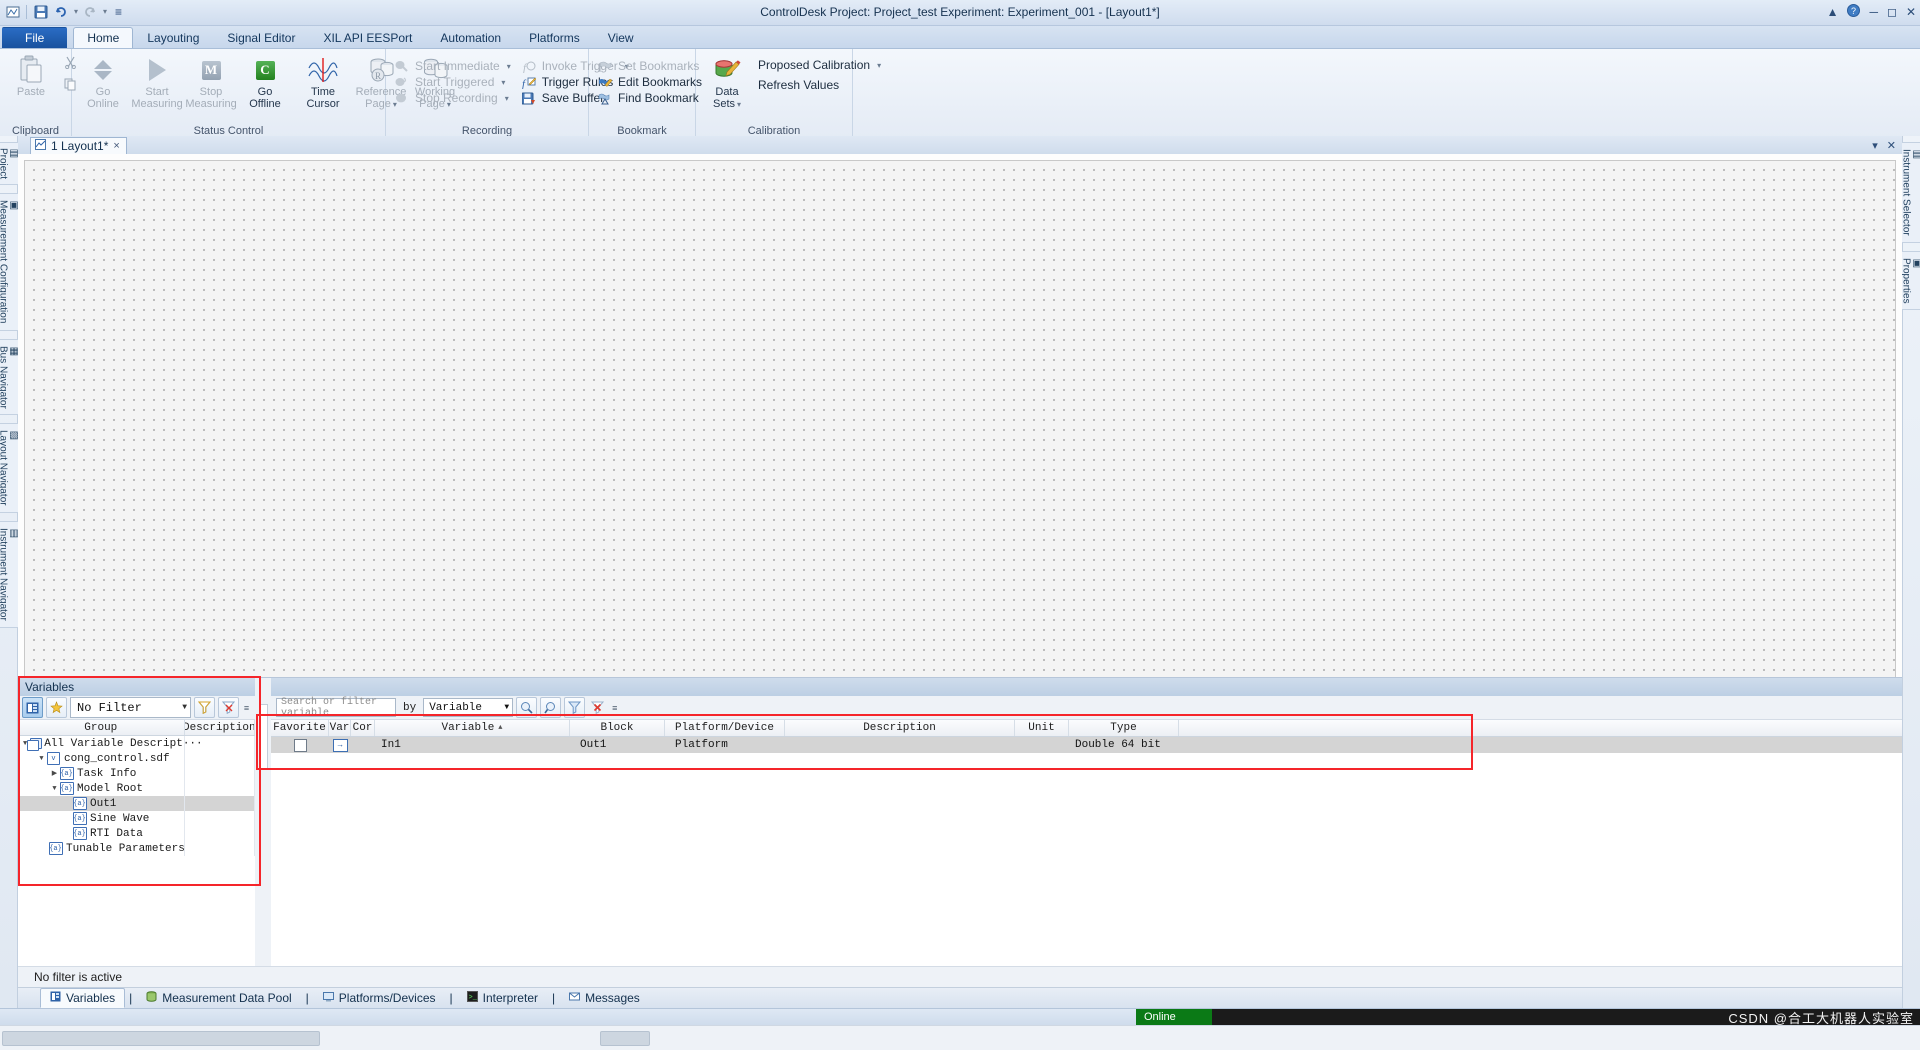 This screenshot has height=1050, width=1920. Describe the element at coordinates (78, 145) in the screenshot. I see `document-tab-layout1: 1 Layout1* ×` at that location.